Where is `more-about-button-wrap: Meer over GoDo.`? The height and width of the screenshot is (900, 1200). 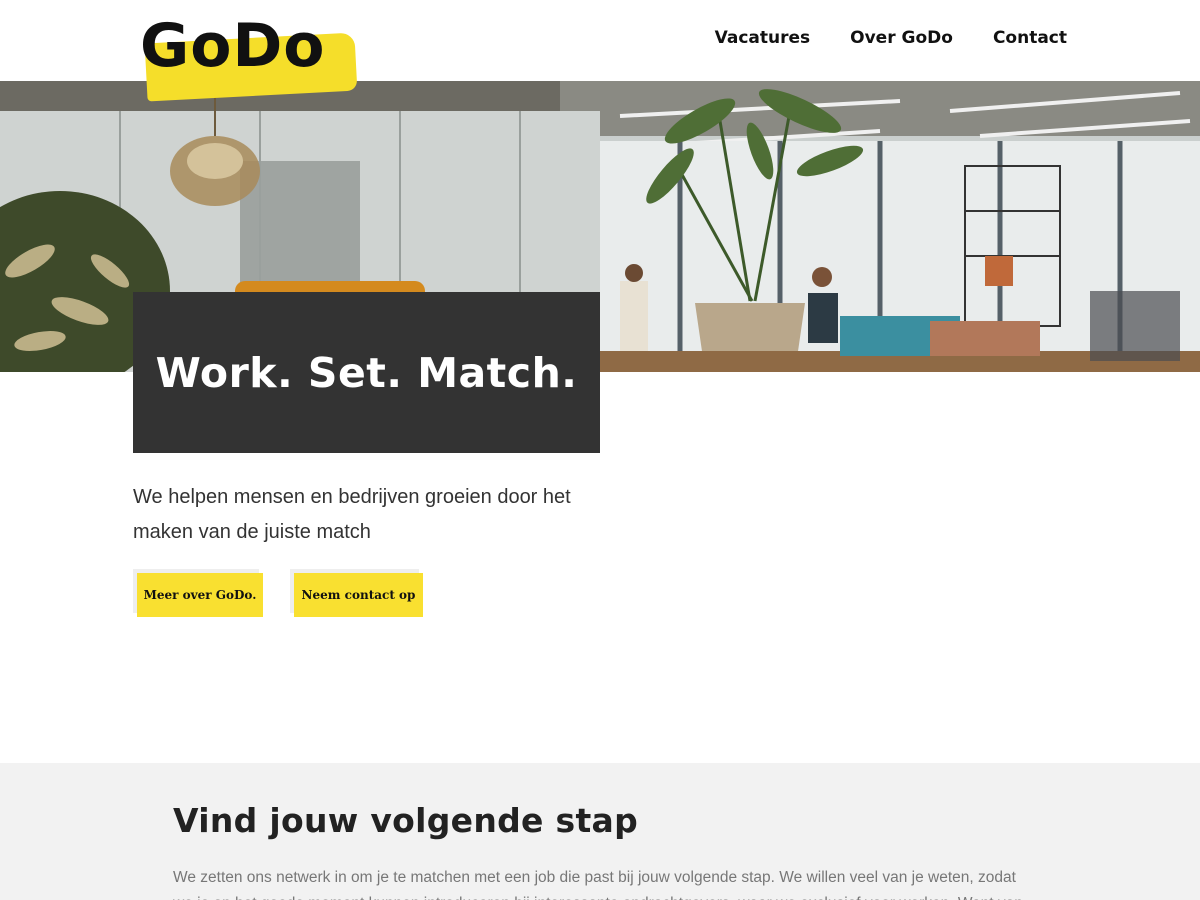
more-about-button-wrap: Meer over GoDo. is located at coordinates (198, 593).